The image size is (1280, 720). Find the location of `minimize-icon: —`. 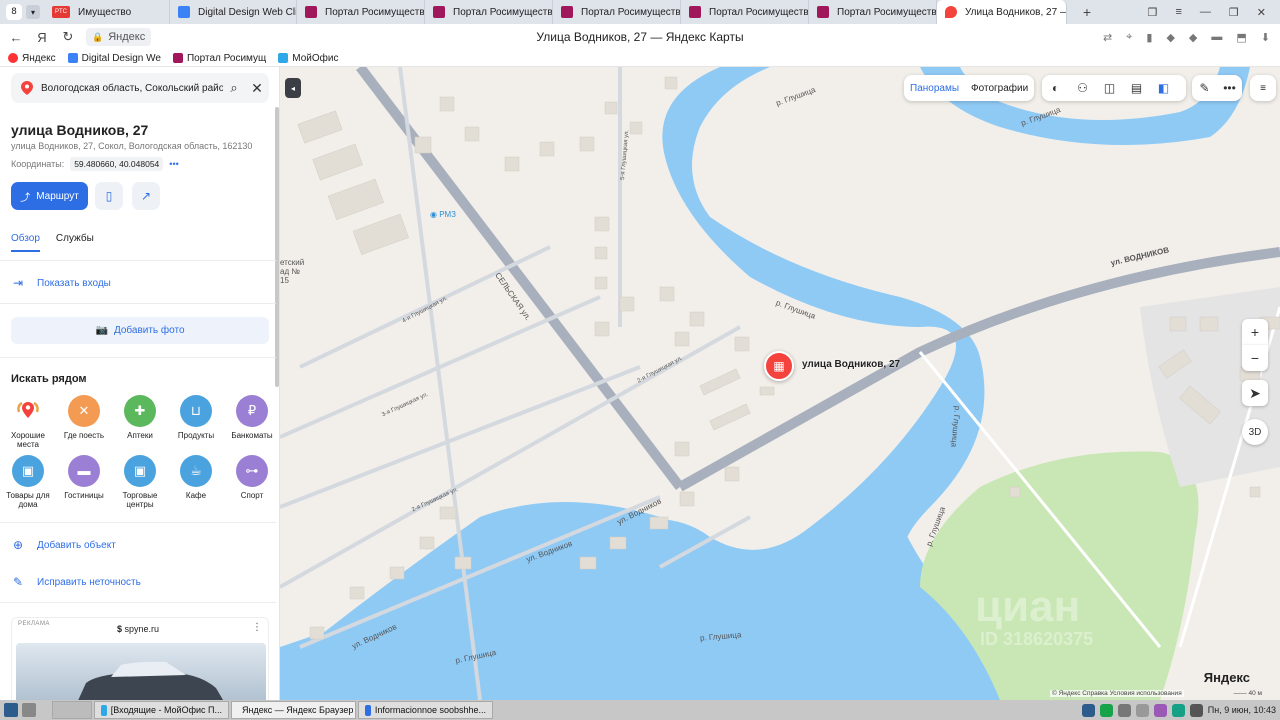

minimize-icon: — is located at coordinates (1205, 12).